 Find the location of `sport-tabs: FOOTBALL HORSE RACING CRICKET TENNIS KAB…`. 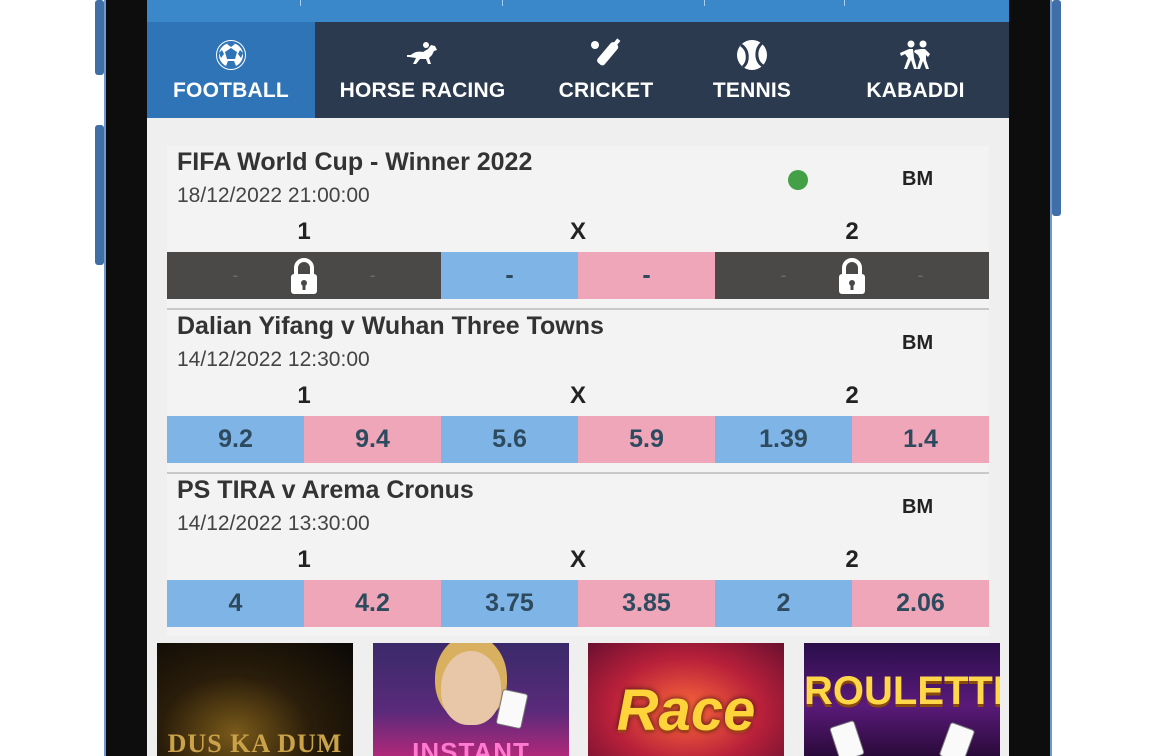

sport-tabs: FOOTBALL HORSE RACING CRICKET TENNIS KAB… is located at coordinates (578, 70).